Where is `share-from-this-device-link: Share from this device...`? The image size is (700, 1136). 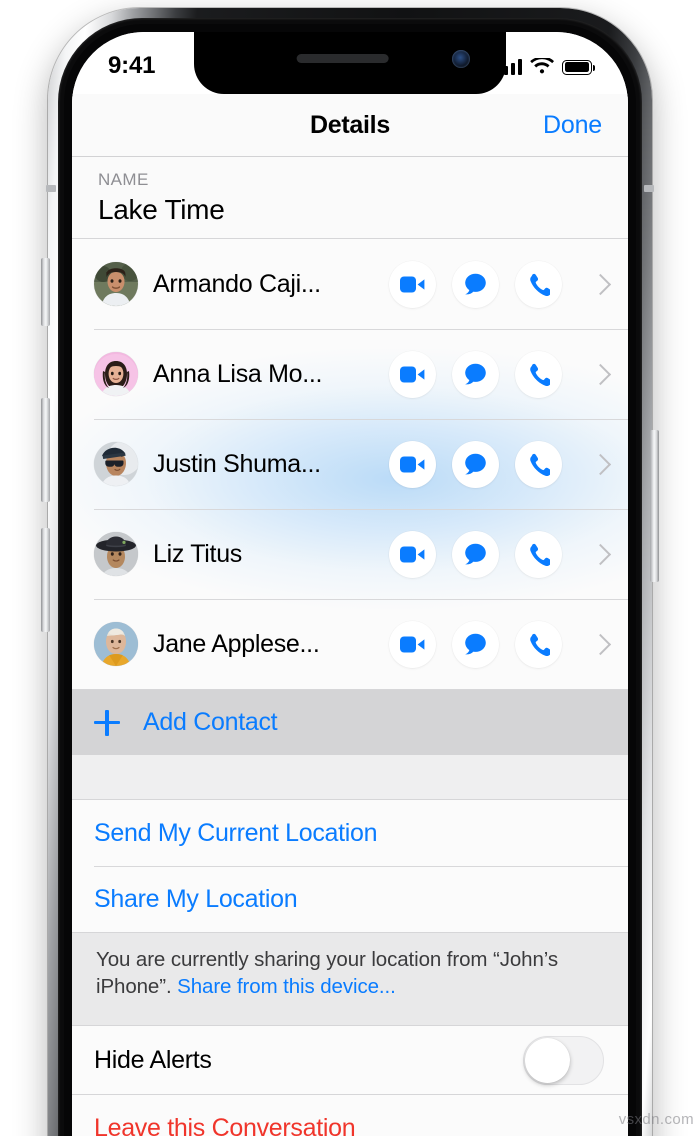
share-from-this-device-link: Share from this device... is located at coordinates (286, 986).